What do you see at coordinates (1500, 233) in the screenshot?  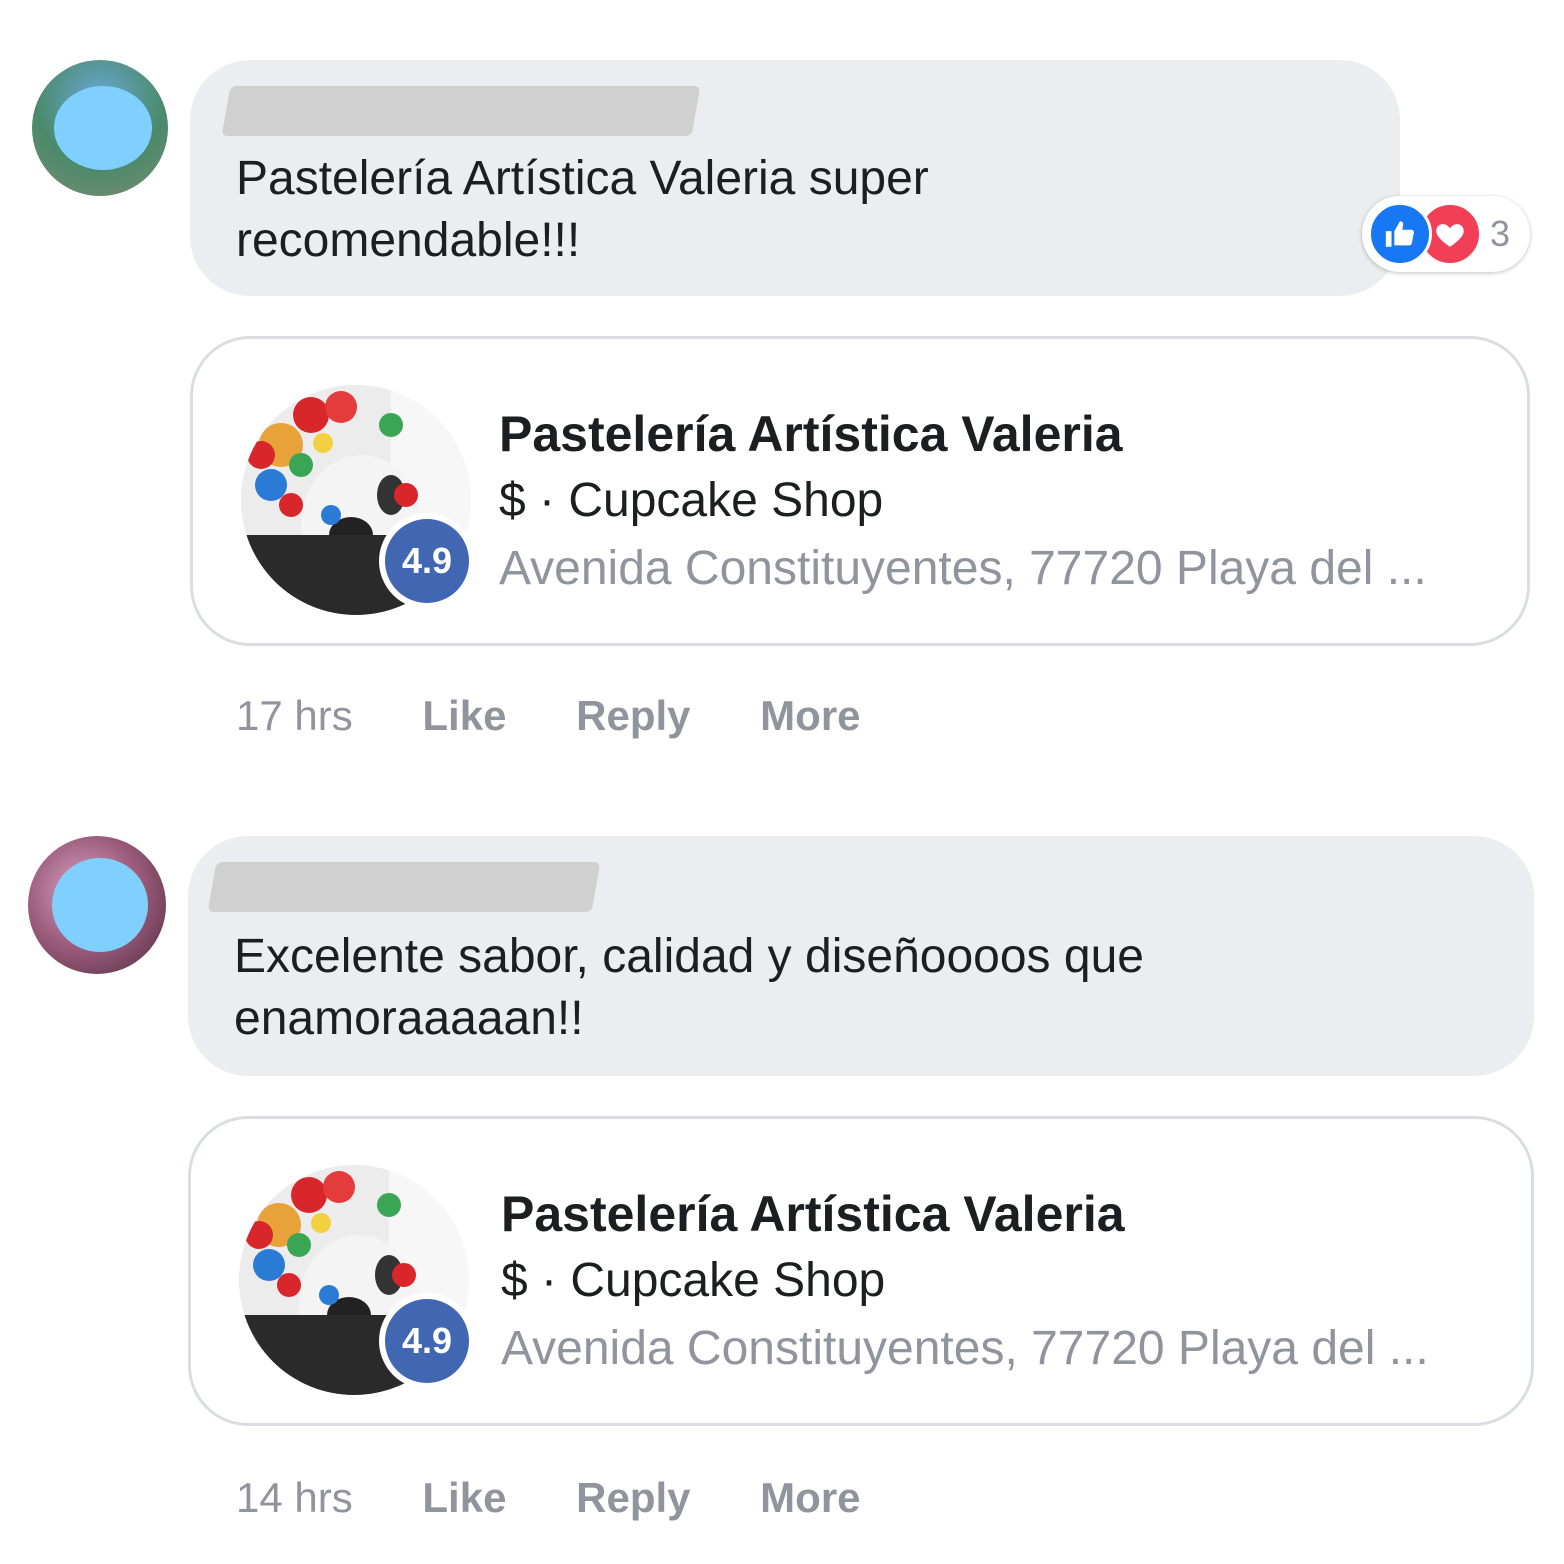 I see `reaction-count: 3` at bounding box center [1500, 233].